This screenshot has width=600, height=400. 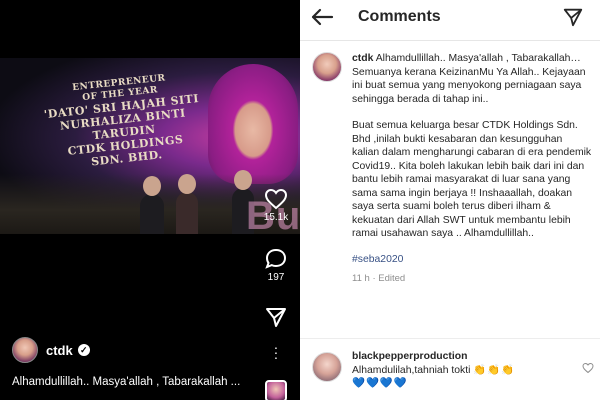 What do you see at coordinates (83, 350) in the screenshot?
I see `verified-icon: ✓` at bounding box center [83, 350].